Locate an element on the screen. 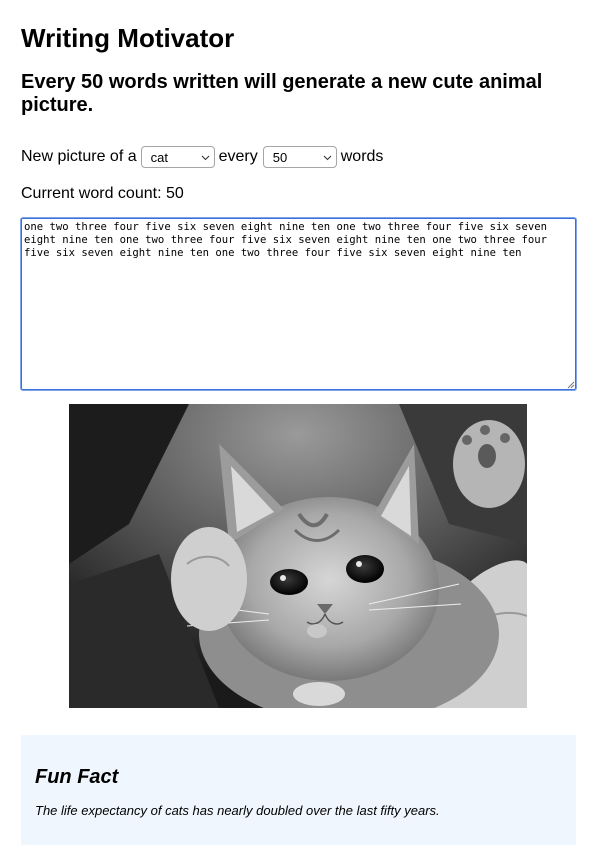  settings-suffix-label: words is located at coordinates (362, 156).